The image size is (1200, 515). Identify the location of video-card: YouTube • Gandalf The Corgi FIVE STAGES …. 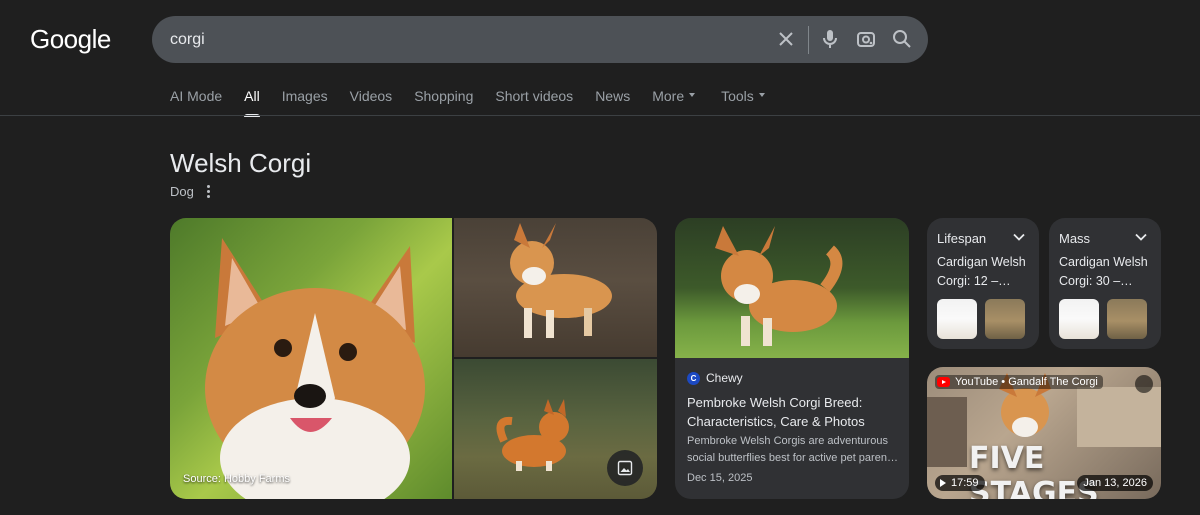
(1044, 433).